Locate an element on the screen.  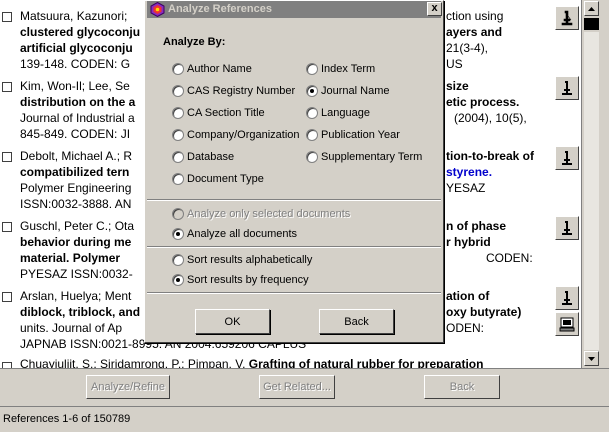
result-source-fragment: 21(3-4), is located at coordinates (467, 48).